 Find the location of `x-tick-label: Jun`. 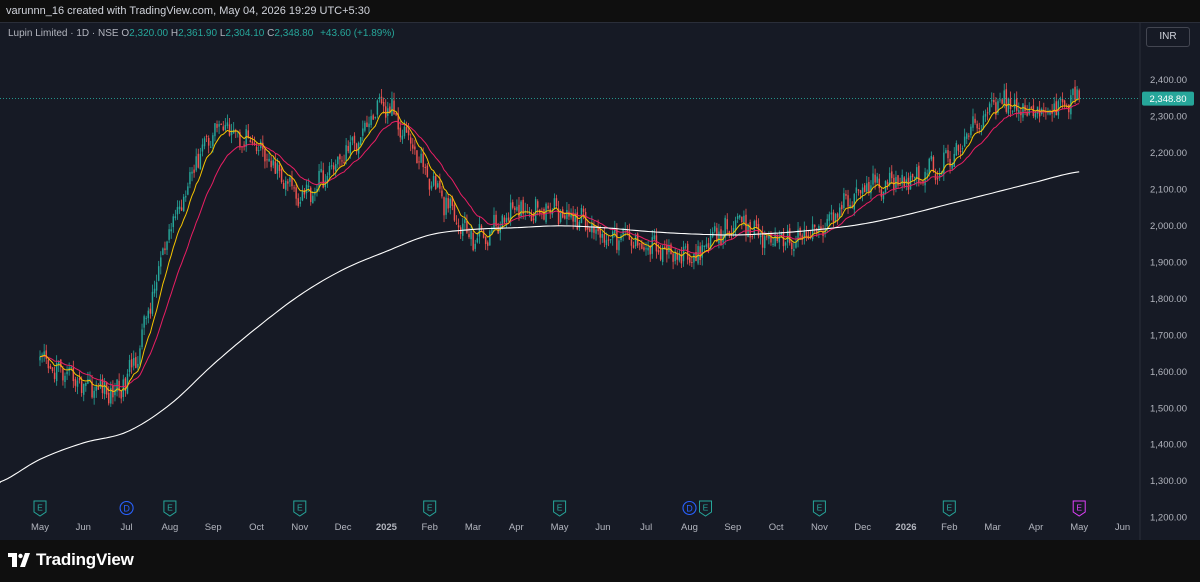

x-tick-label: Jun is located at coordinates (602, 527).